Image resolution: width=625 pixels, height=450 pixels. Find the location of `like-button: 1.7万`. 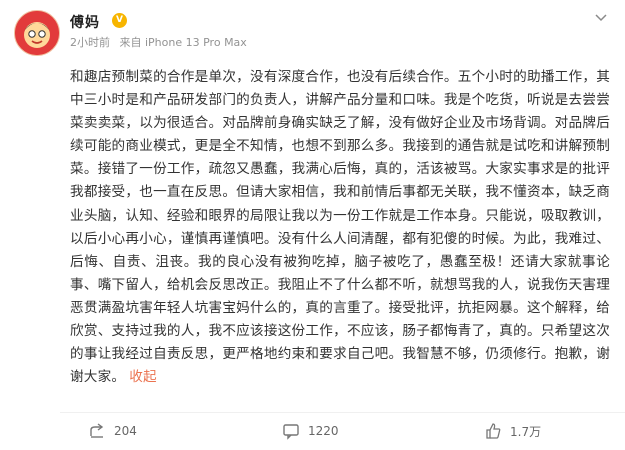

like-button: 1.7万 is located at coordinates (512, 431).